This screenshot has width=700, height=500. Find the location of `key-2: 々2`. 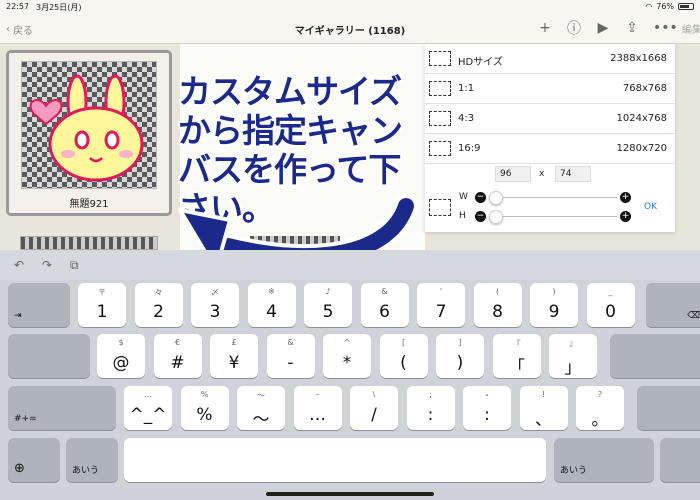

key-2: 々2 is located at coordinates (158, 305).